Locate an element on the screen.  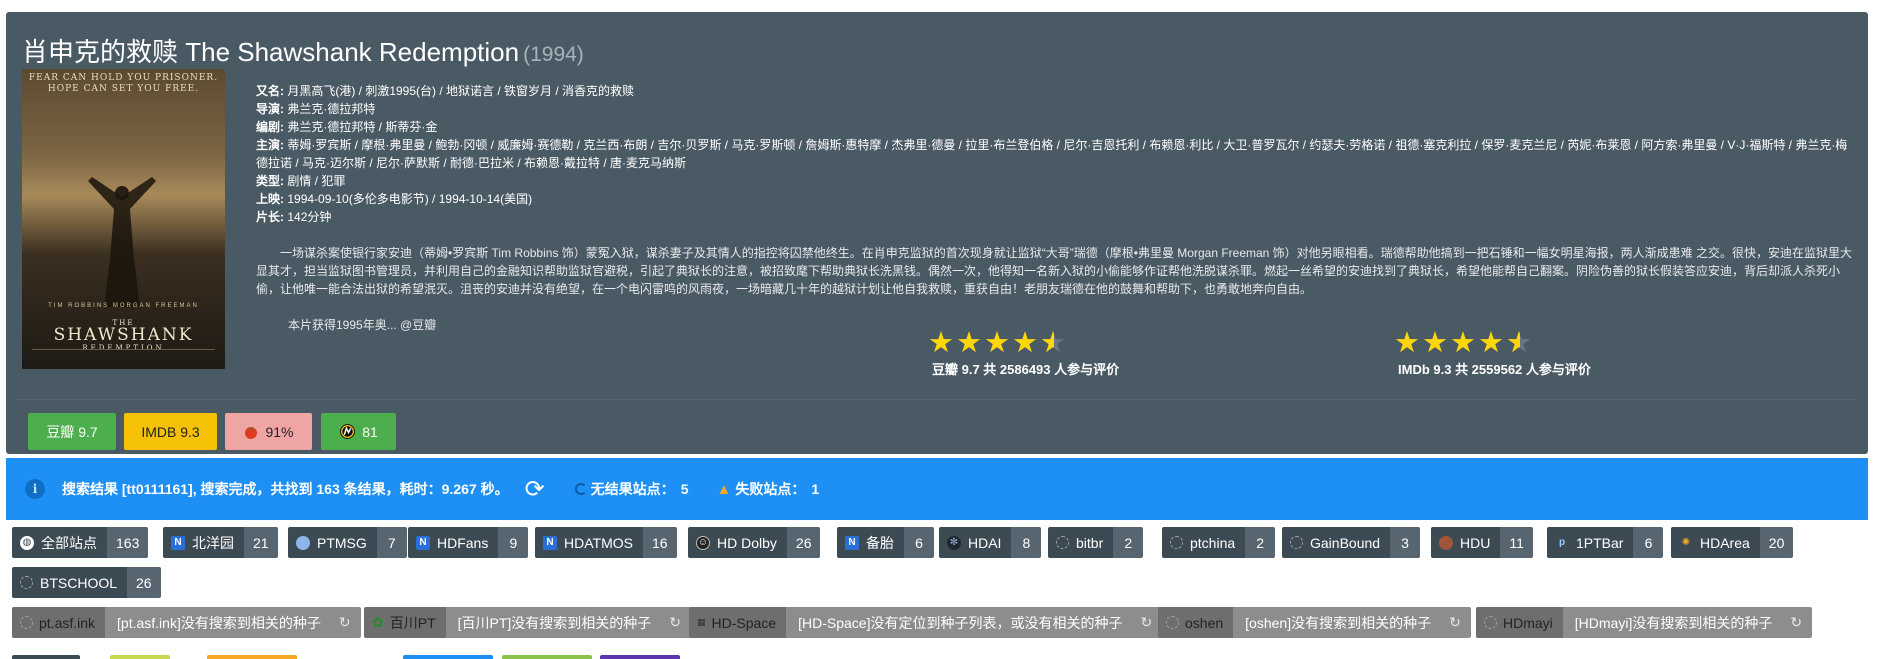
tomato-rating-badge: 91% is located at coordinates (268, 431).